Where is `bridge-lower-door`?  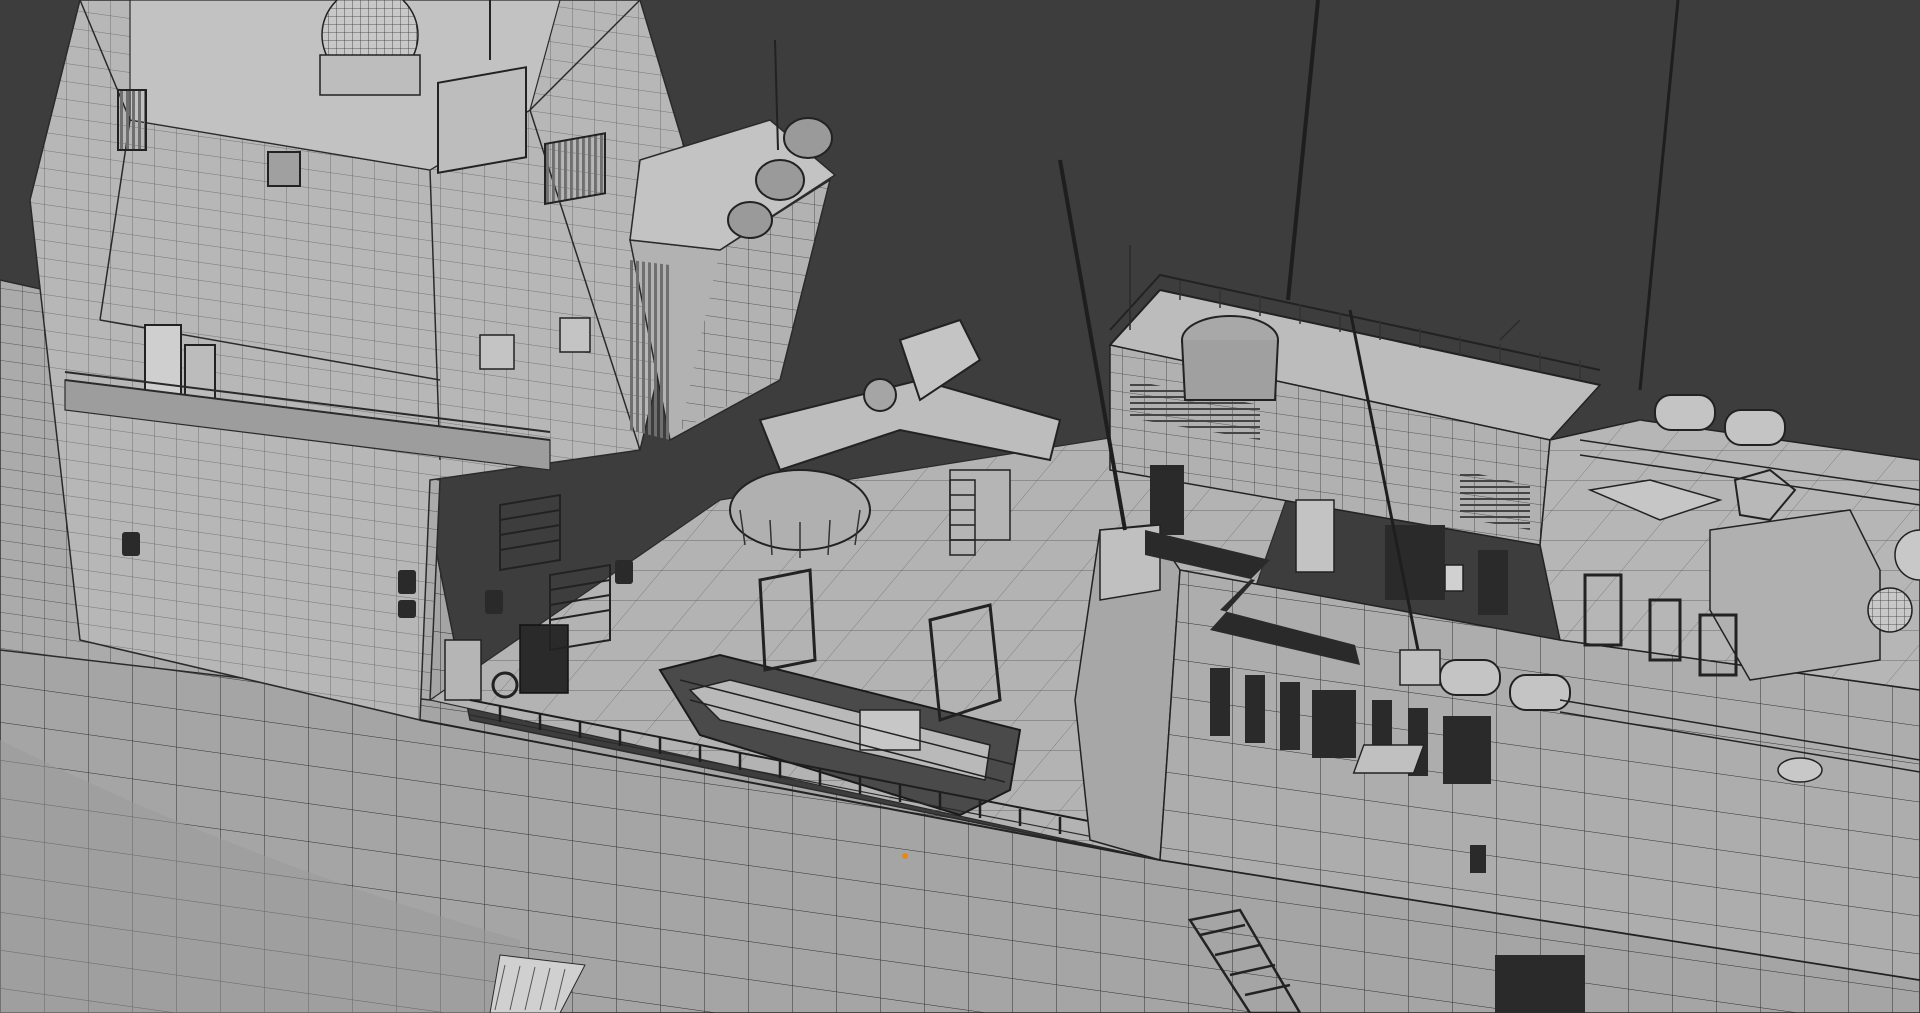 bridge-lower-door is located at coordinates (544, 659).